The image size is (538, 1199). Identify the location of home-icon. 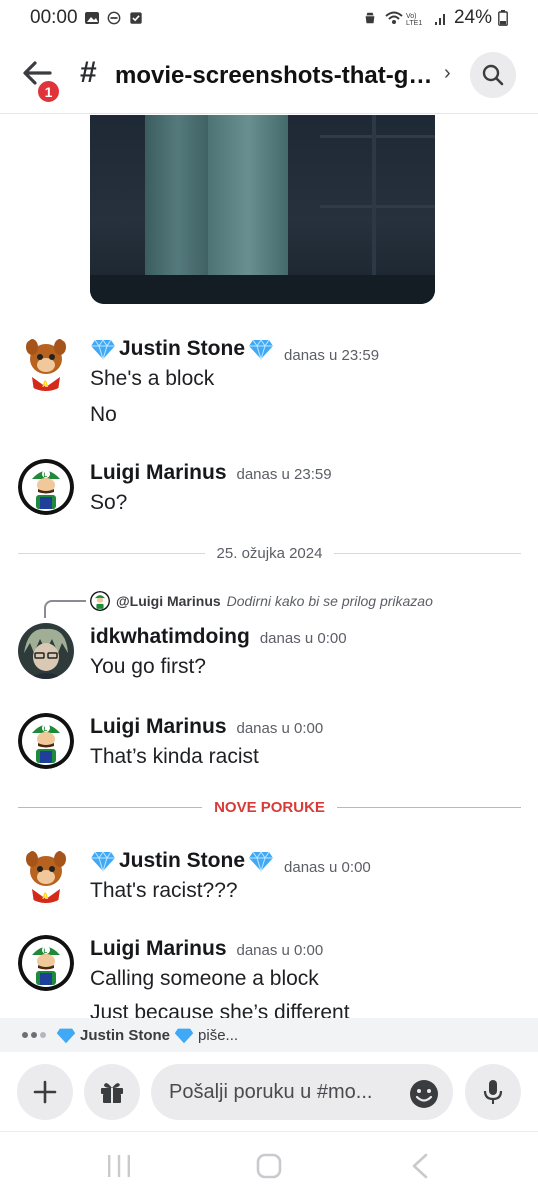
(269, 1166).